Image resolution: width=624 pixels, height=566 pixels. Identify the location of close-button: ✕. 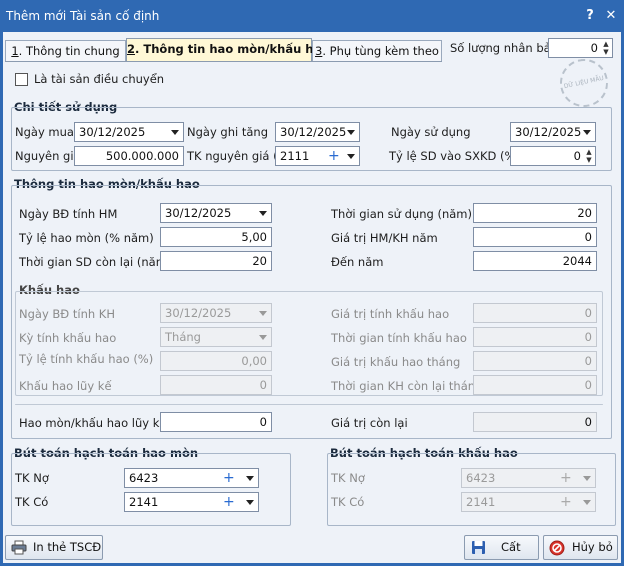
(611, 16).